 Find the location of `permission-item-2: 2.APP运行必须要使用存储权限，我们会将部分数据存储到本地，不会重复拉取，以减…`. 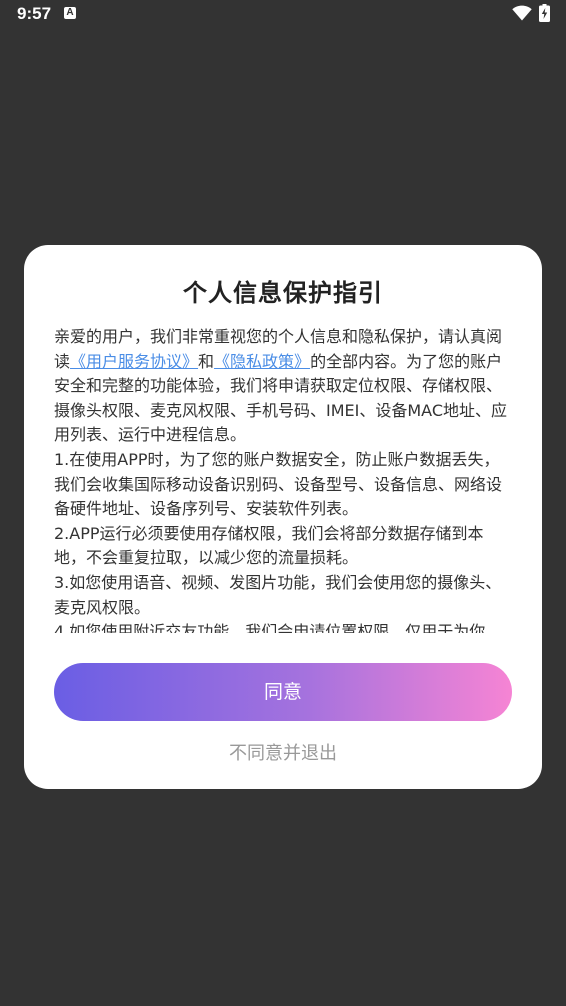

permission-item-2: 2.APP运行必须要使用存储权限，我们会将部分数据存储到本地，不会重复拉取，以减… is located at coordinates (269, 545).